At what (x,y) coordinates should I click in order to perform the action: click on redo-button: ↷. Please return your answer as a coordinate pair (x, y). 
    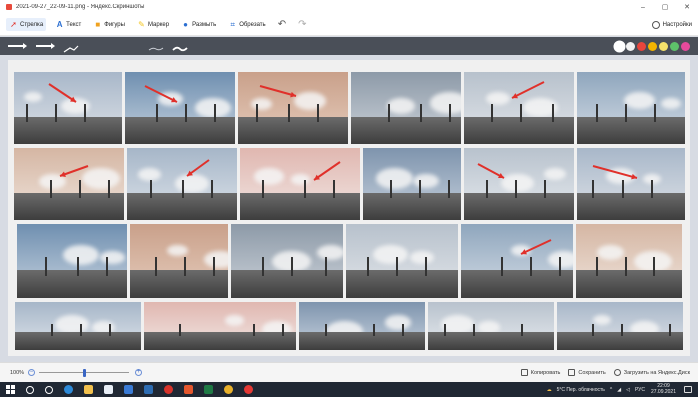
    Looking at the image, I should click on (302, 24).